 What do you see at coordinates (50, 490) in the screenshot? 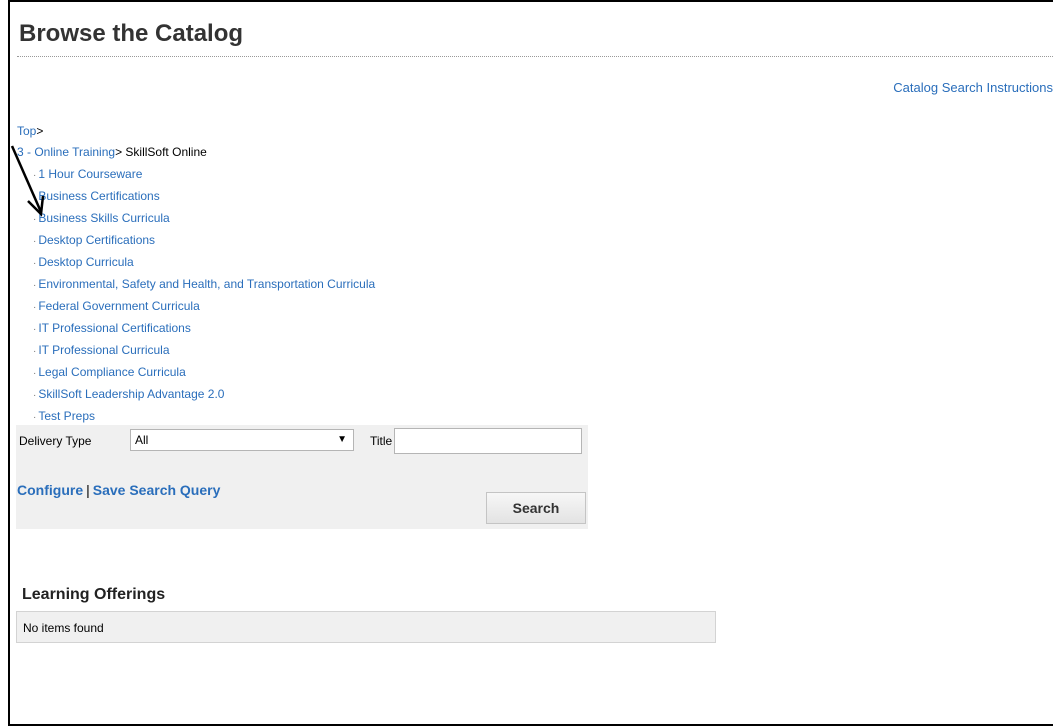
I see `configure-link: Configure` at bounding box center [50, 490].